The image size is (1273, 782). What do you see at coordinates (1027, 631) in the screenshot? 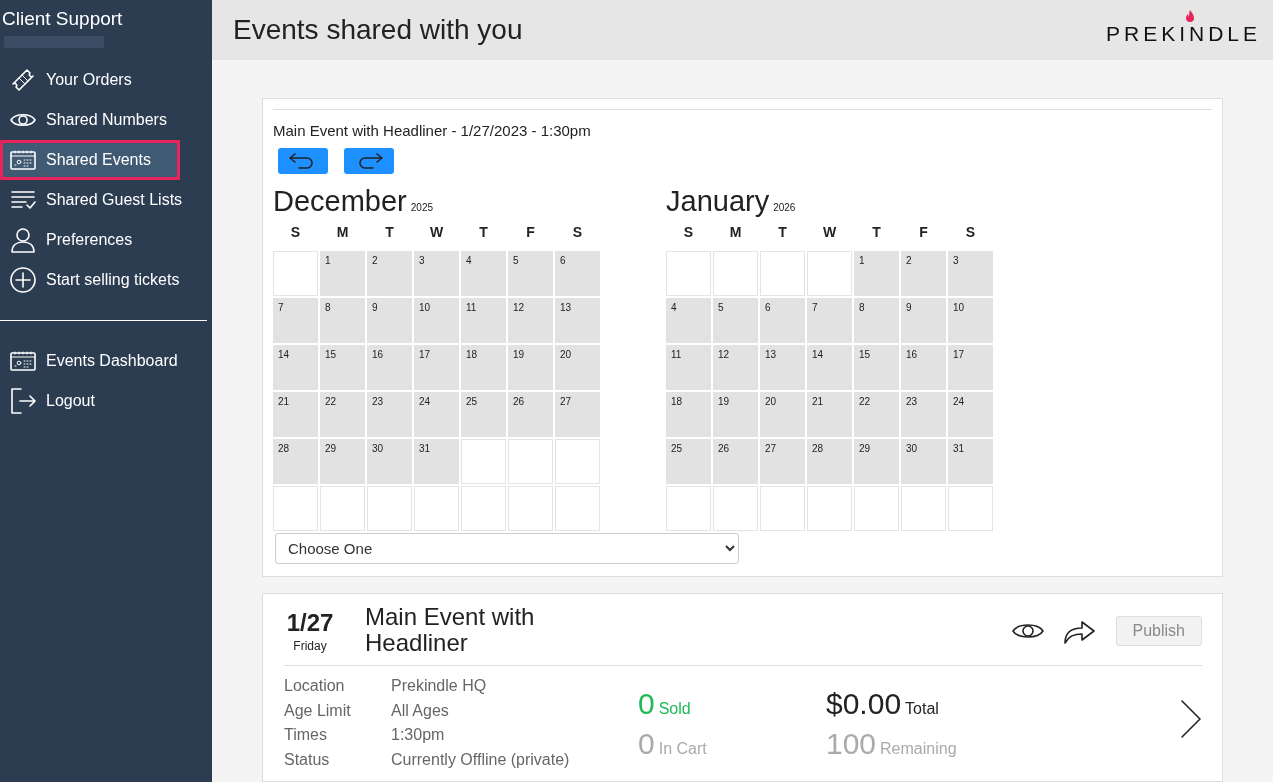
I see `eye-icon` at bounding box center [1027, 631].